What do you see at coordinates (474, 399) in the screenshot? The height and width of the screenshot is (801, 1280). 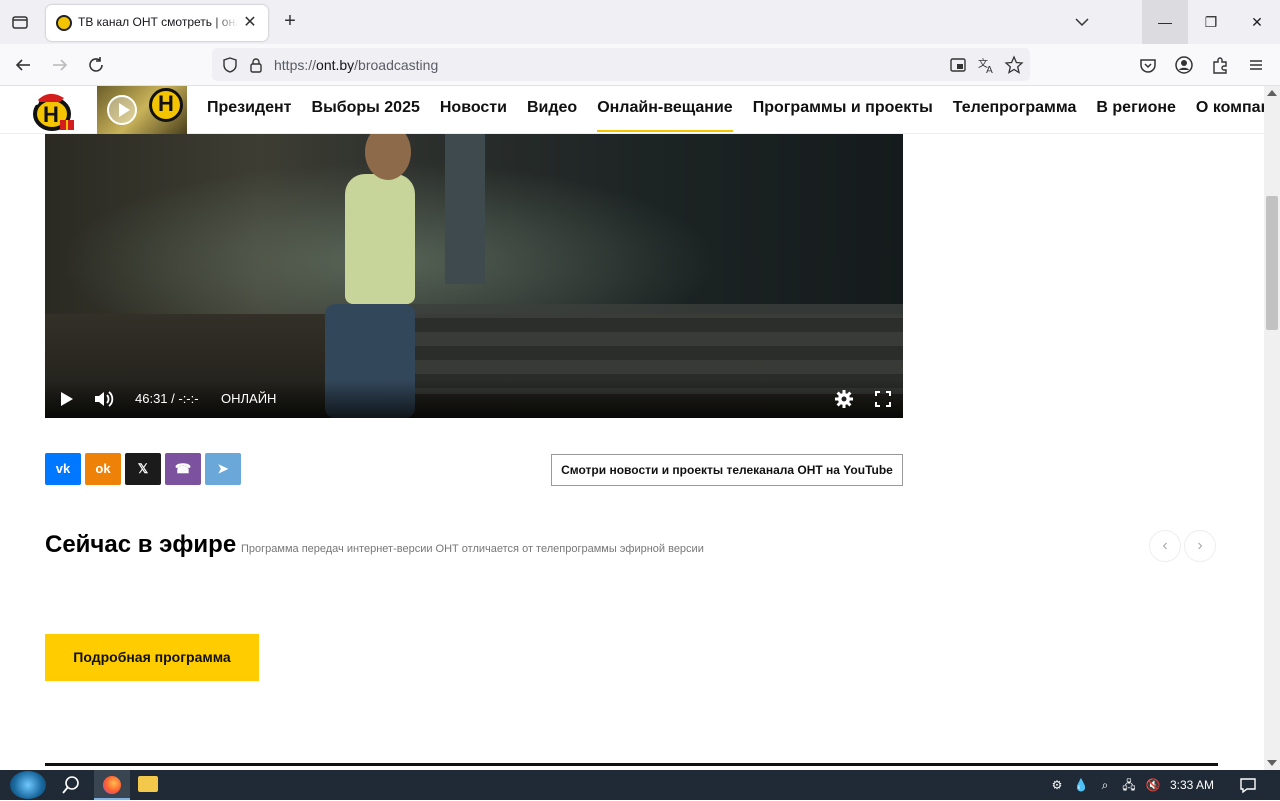 I see `video-controls: 46:31 / -:-:- ОНЛАЙН` at bounding box center [474, 399].